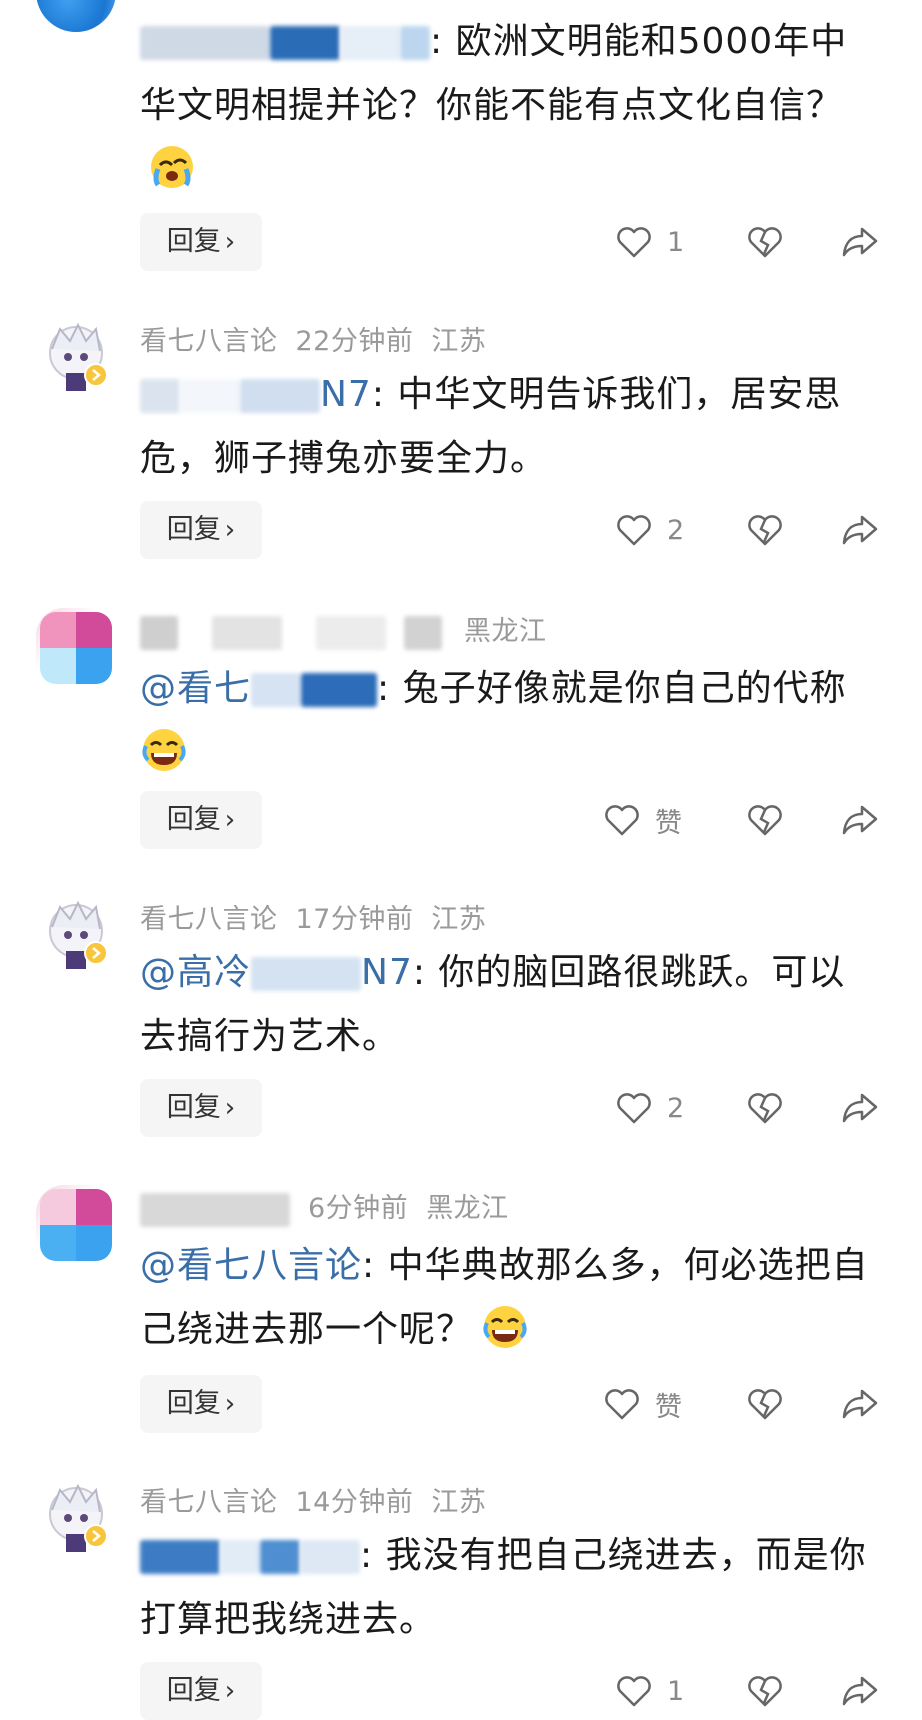 The height and width of the screenshot is (1720, 922). What do you see at coordinates (510, 721) in the screenshot?
I see `comment-text: @看七: 兔子好像就是你自己的代称` at bounding box center [510, 721].